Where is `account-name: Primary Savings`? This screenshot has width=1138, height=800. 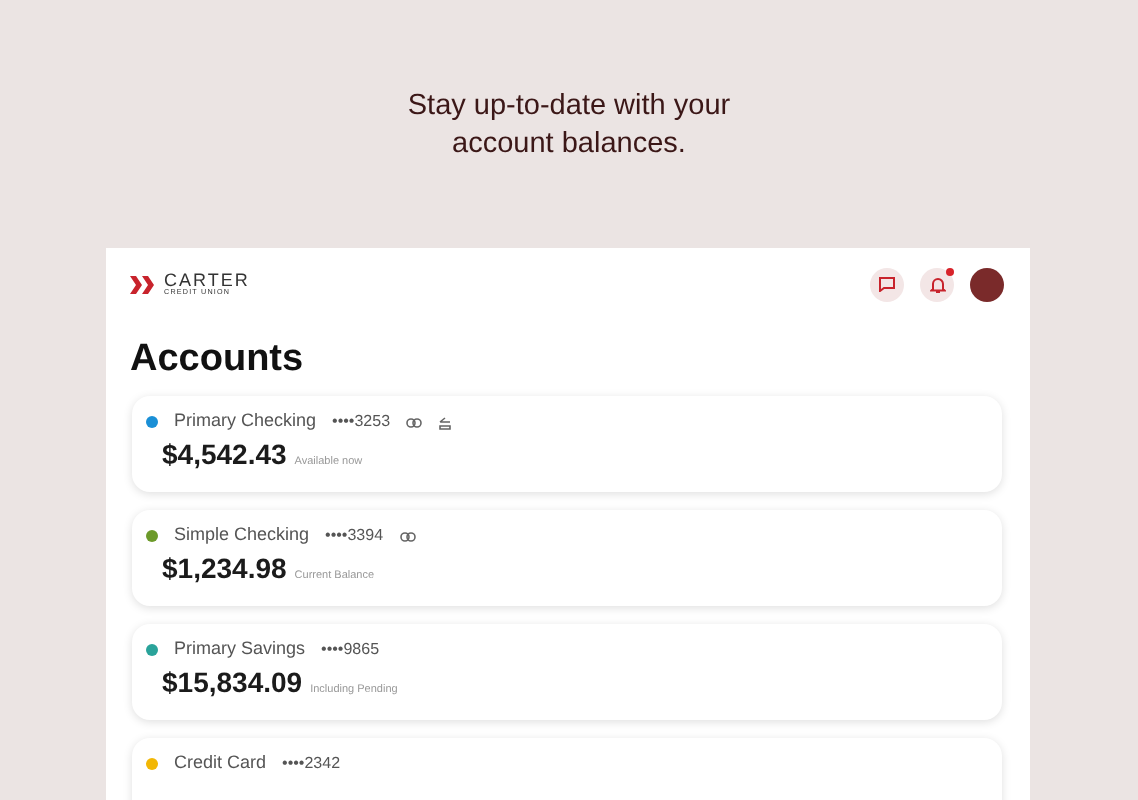
account-name: Primary Savings is located at coordinates (240, 649).